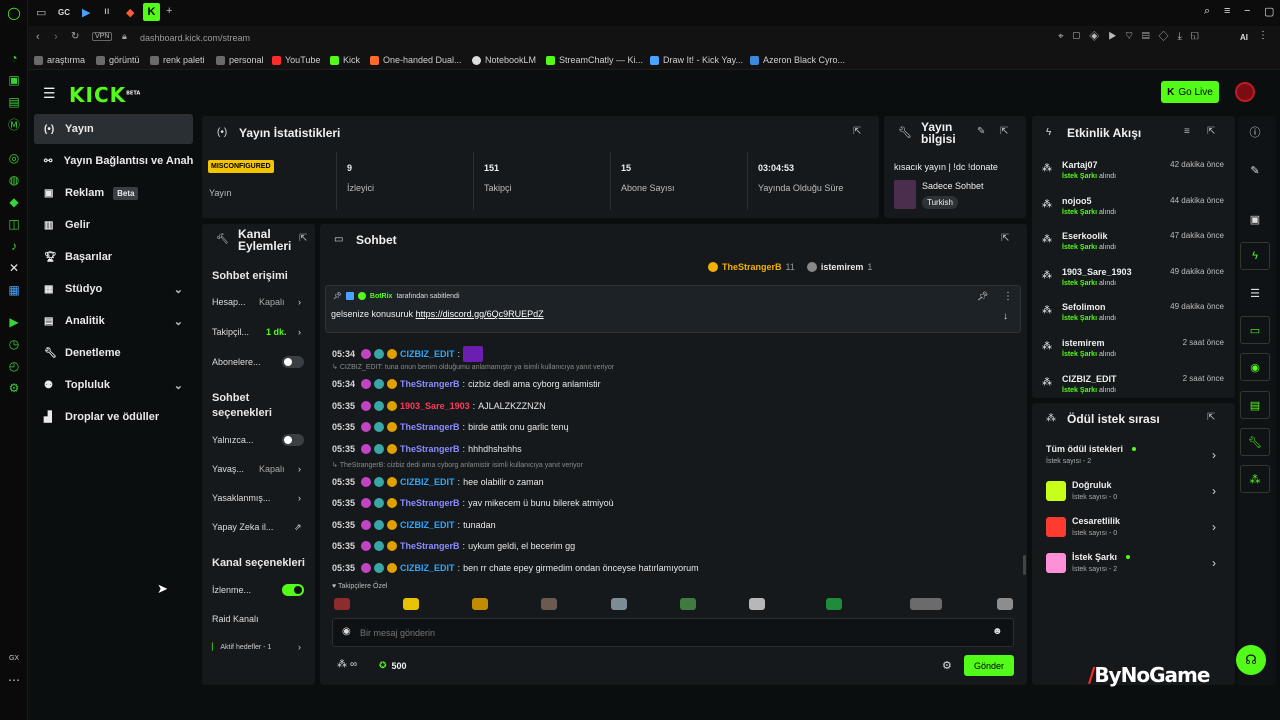  Describe the element at coordinates (1024, 565) in the screenshot. I see `chat-scrollbar` at that location.